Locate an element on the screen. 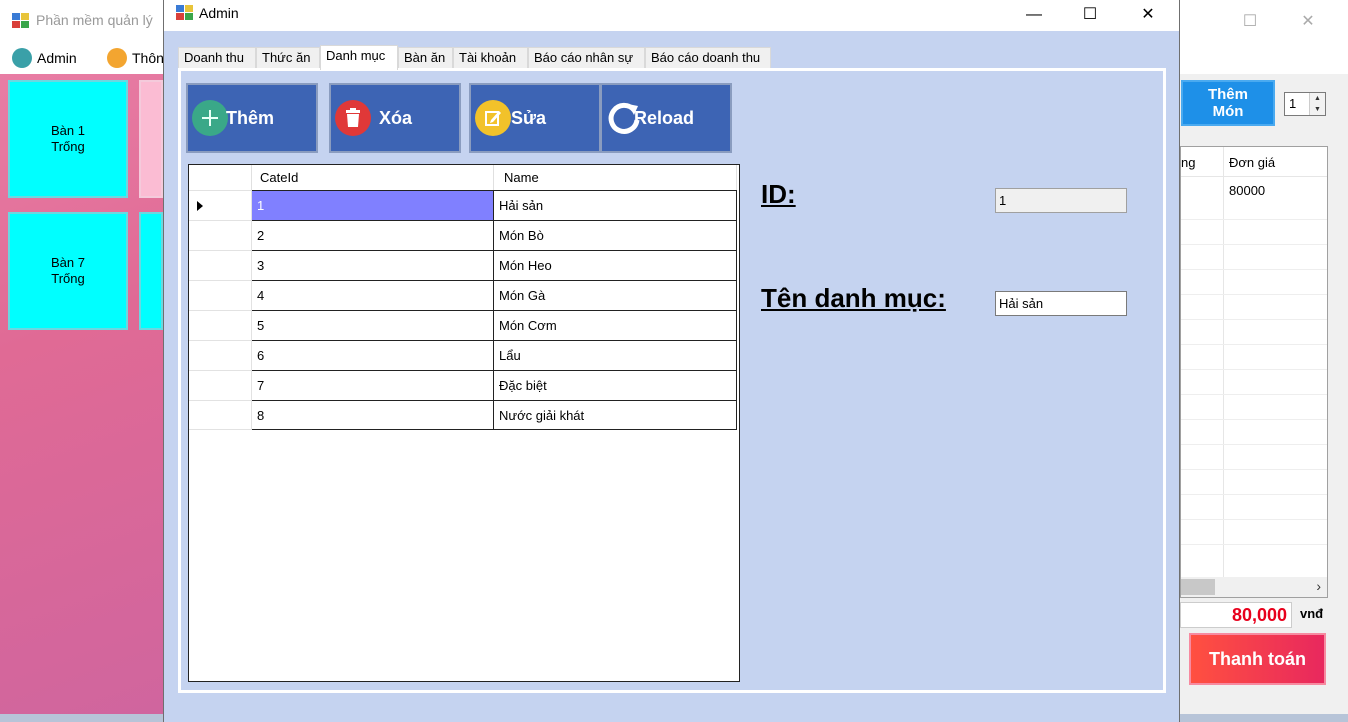 This screenshot has width=1348, height=722. menu-item-info: Thôn is located at coordinates (135, 58).